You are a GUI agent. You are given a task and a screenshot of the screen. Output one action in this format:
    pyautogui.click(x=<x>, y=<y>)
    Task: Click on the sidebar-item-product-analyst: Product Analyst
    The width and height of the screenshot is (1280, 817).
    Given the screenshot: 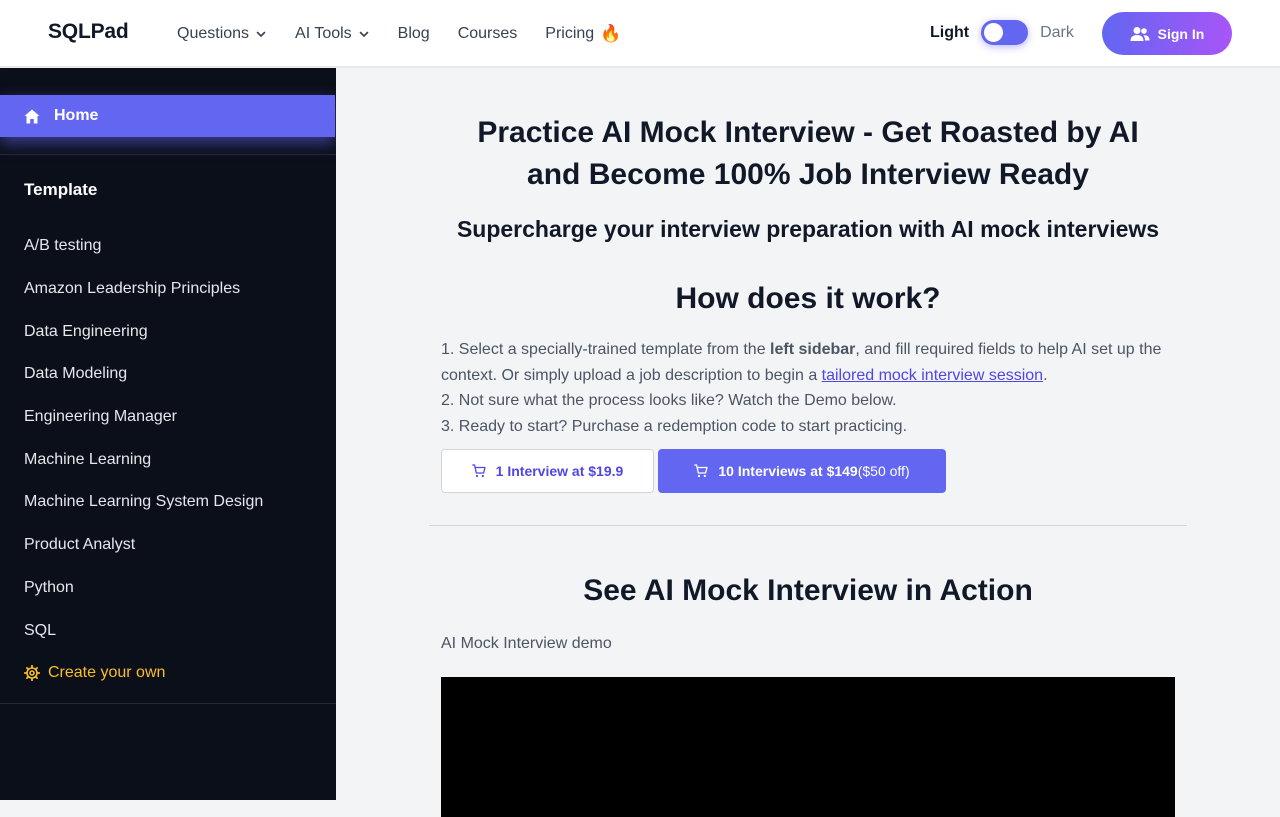 What is the action you would take?
    pyautogui.click(x=143, y=545)
    